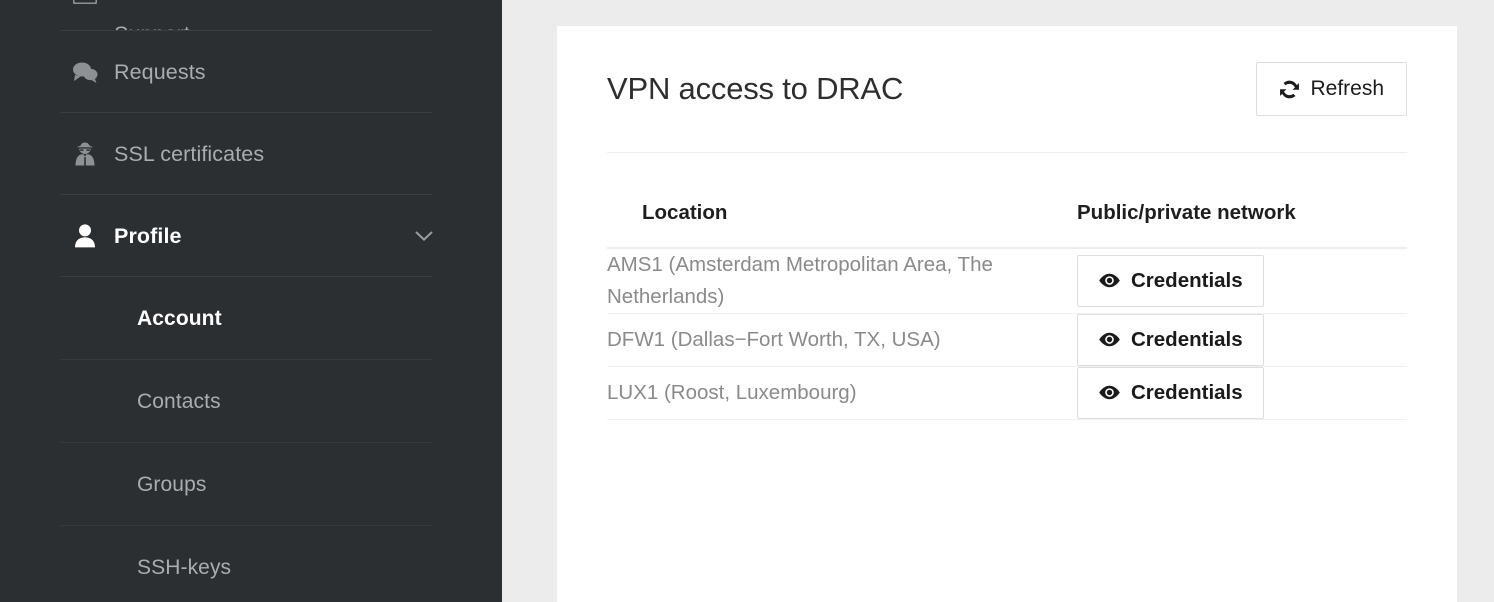 The height and width of the screenshot is (602, 1494). I want to click on page-title: VPN access to DRAC, so click(755, 88).